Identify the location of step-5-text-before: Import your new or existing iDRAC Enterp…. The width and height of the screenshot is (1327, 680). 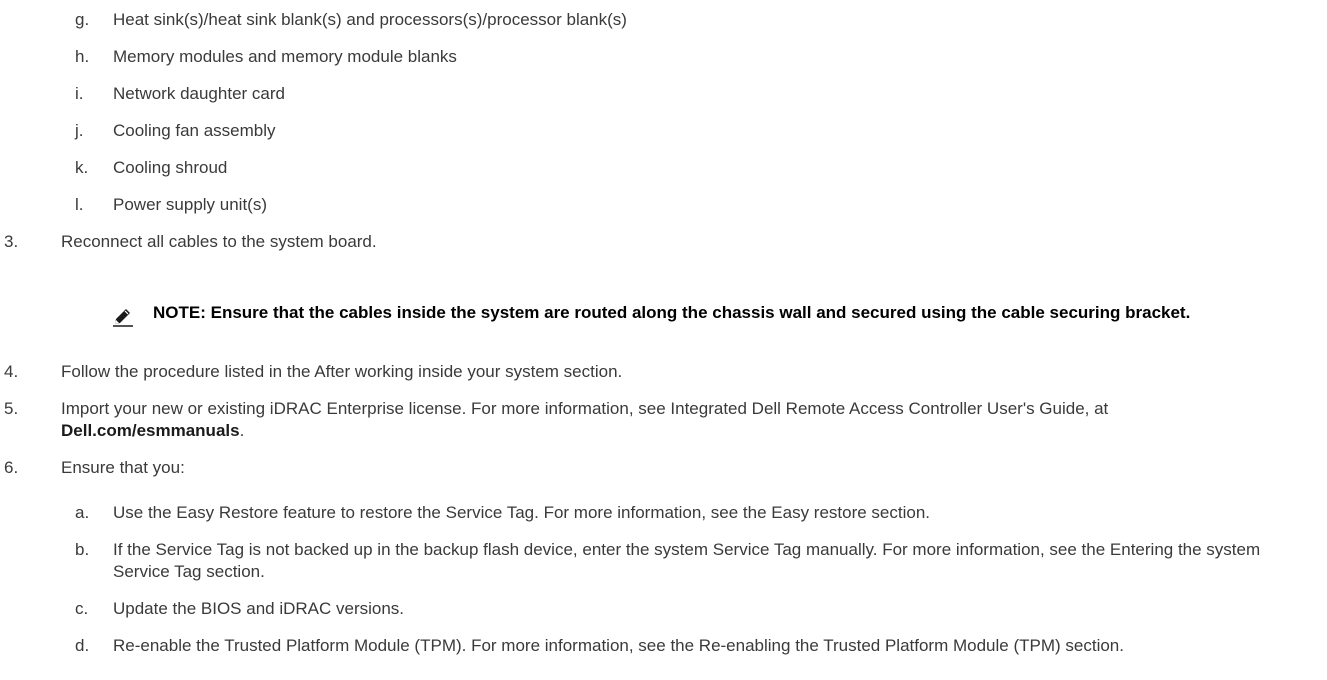
(585, 408).